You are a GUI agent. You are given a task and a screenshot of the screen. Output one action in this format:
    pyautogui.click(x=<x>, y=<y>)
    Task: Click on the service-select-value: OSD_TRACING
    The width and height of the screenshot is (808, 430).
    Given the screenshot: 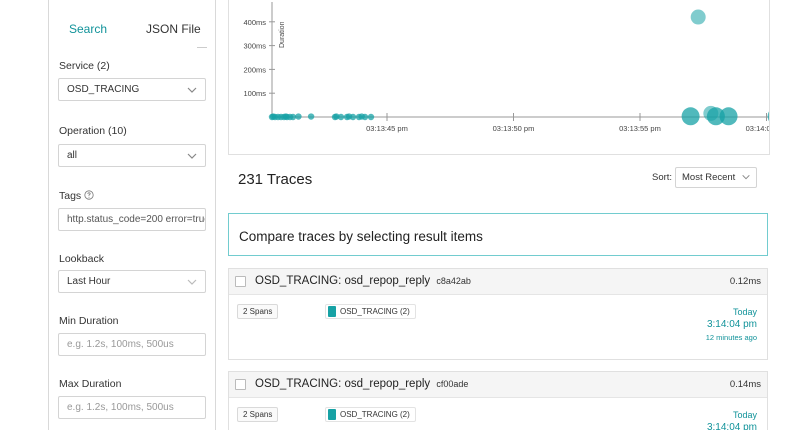 What is the action you would take?
    pyautogui.click(x=103, y=89)
    